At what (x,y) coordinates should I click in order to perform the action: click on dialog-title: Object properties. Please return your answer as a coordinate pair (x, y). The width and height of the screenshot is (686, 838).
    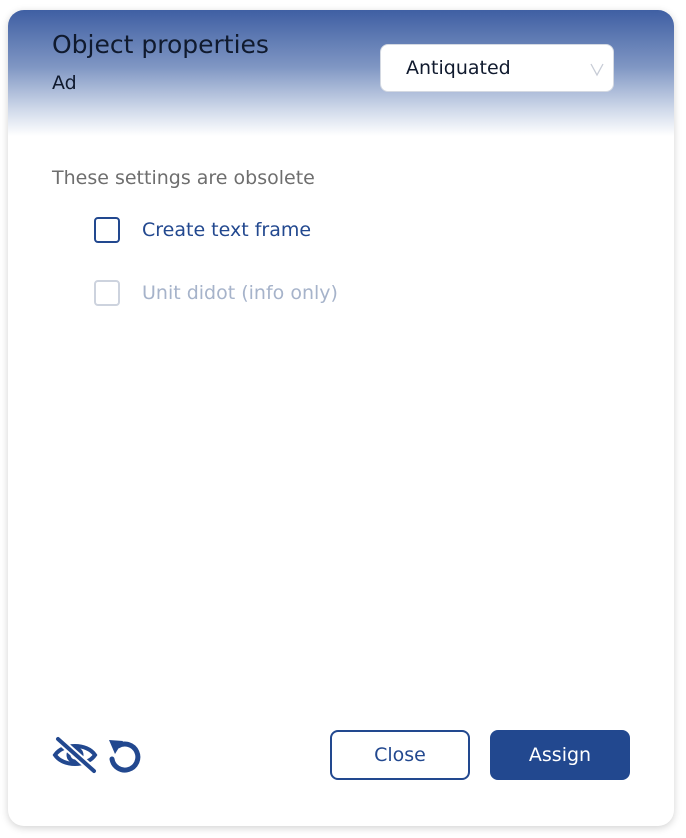
    Looking at the image, I should click on (160, 44).